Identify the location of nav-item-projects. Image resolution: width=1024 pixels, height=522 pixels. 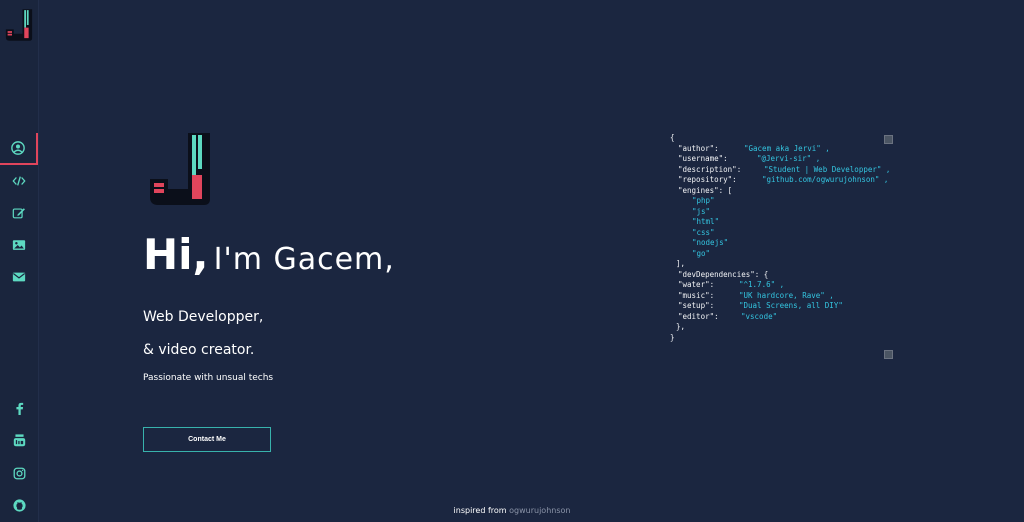
(19, 181).